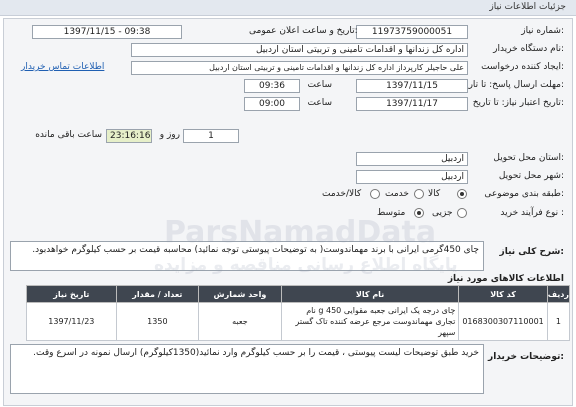 The image size is (576, 407). What do you see at coordinates (505, 279) in the screenshot?
I see `goods-section-title: اطلاعات کالاهای مورد نیاز` at bounding box center [505, 279].